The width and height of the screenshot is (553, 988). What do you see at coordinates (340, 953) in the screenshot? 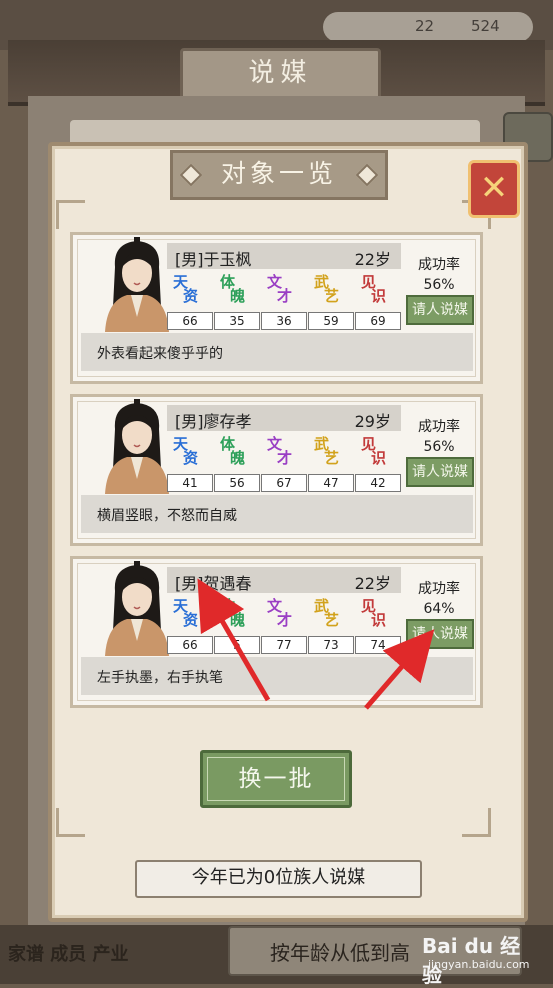
I see `sort-label: 按年龄从低到高` at bounding box center [340, 953].